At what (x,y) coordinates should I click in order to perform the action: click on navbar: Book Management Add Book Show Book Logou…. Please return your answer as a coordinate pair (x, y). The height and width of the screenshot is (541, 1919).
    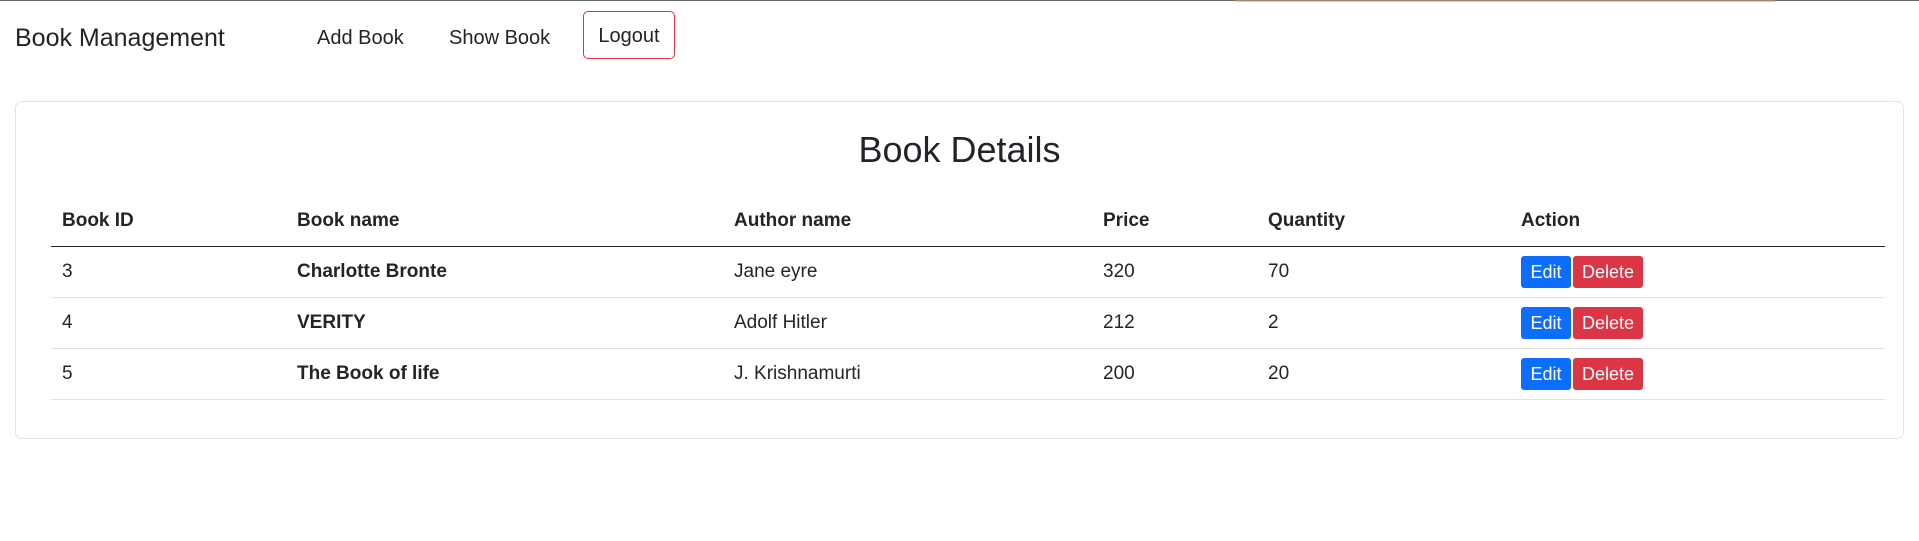
    Looking at the image, I should click on (959, 38).